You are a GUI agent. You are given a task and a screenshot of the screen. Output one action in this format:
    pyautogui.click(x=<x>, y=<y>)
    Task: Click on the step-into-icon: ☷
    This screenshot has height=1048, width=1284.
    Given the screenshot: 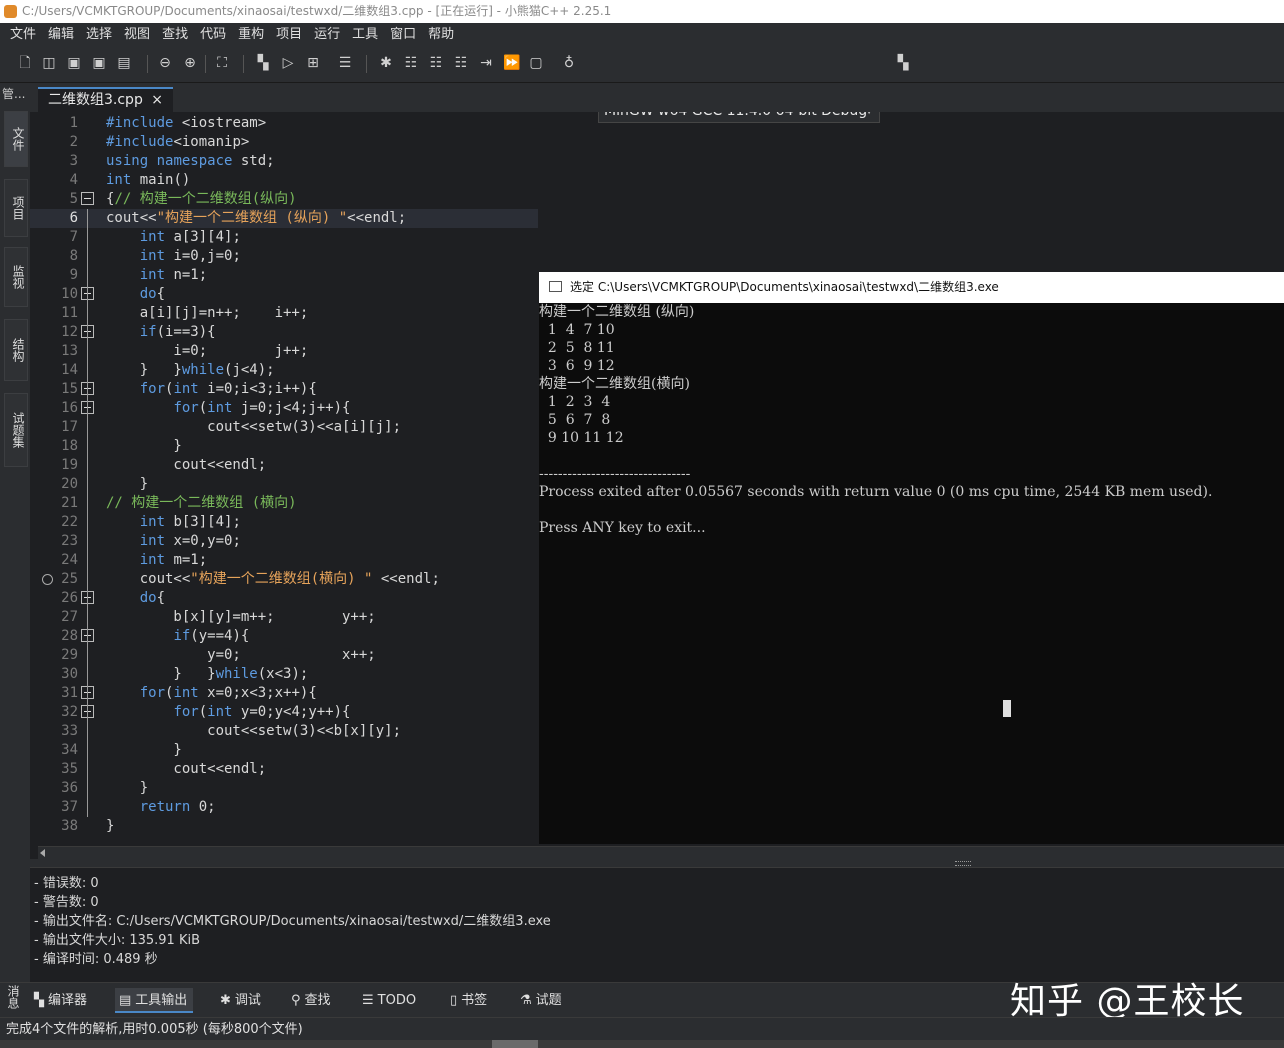 What is the action you would take?
    pyautogui.click(x=436, y=63)
    